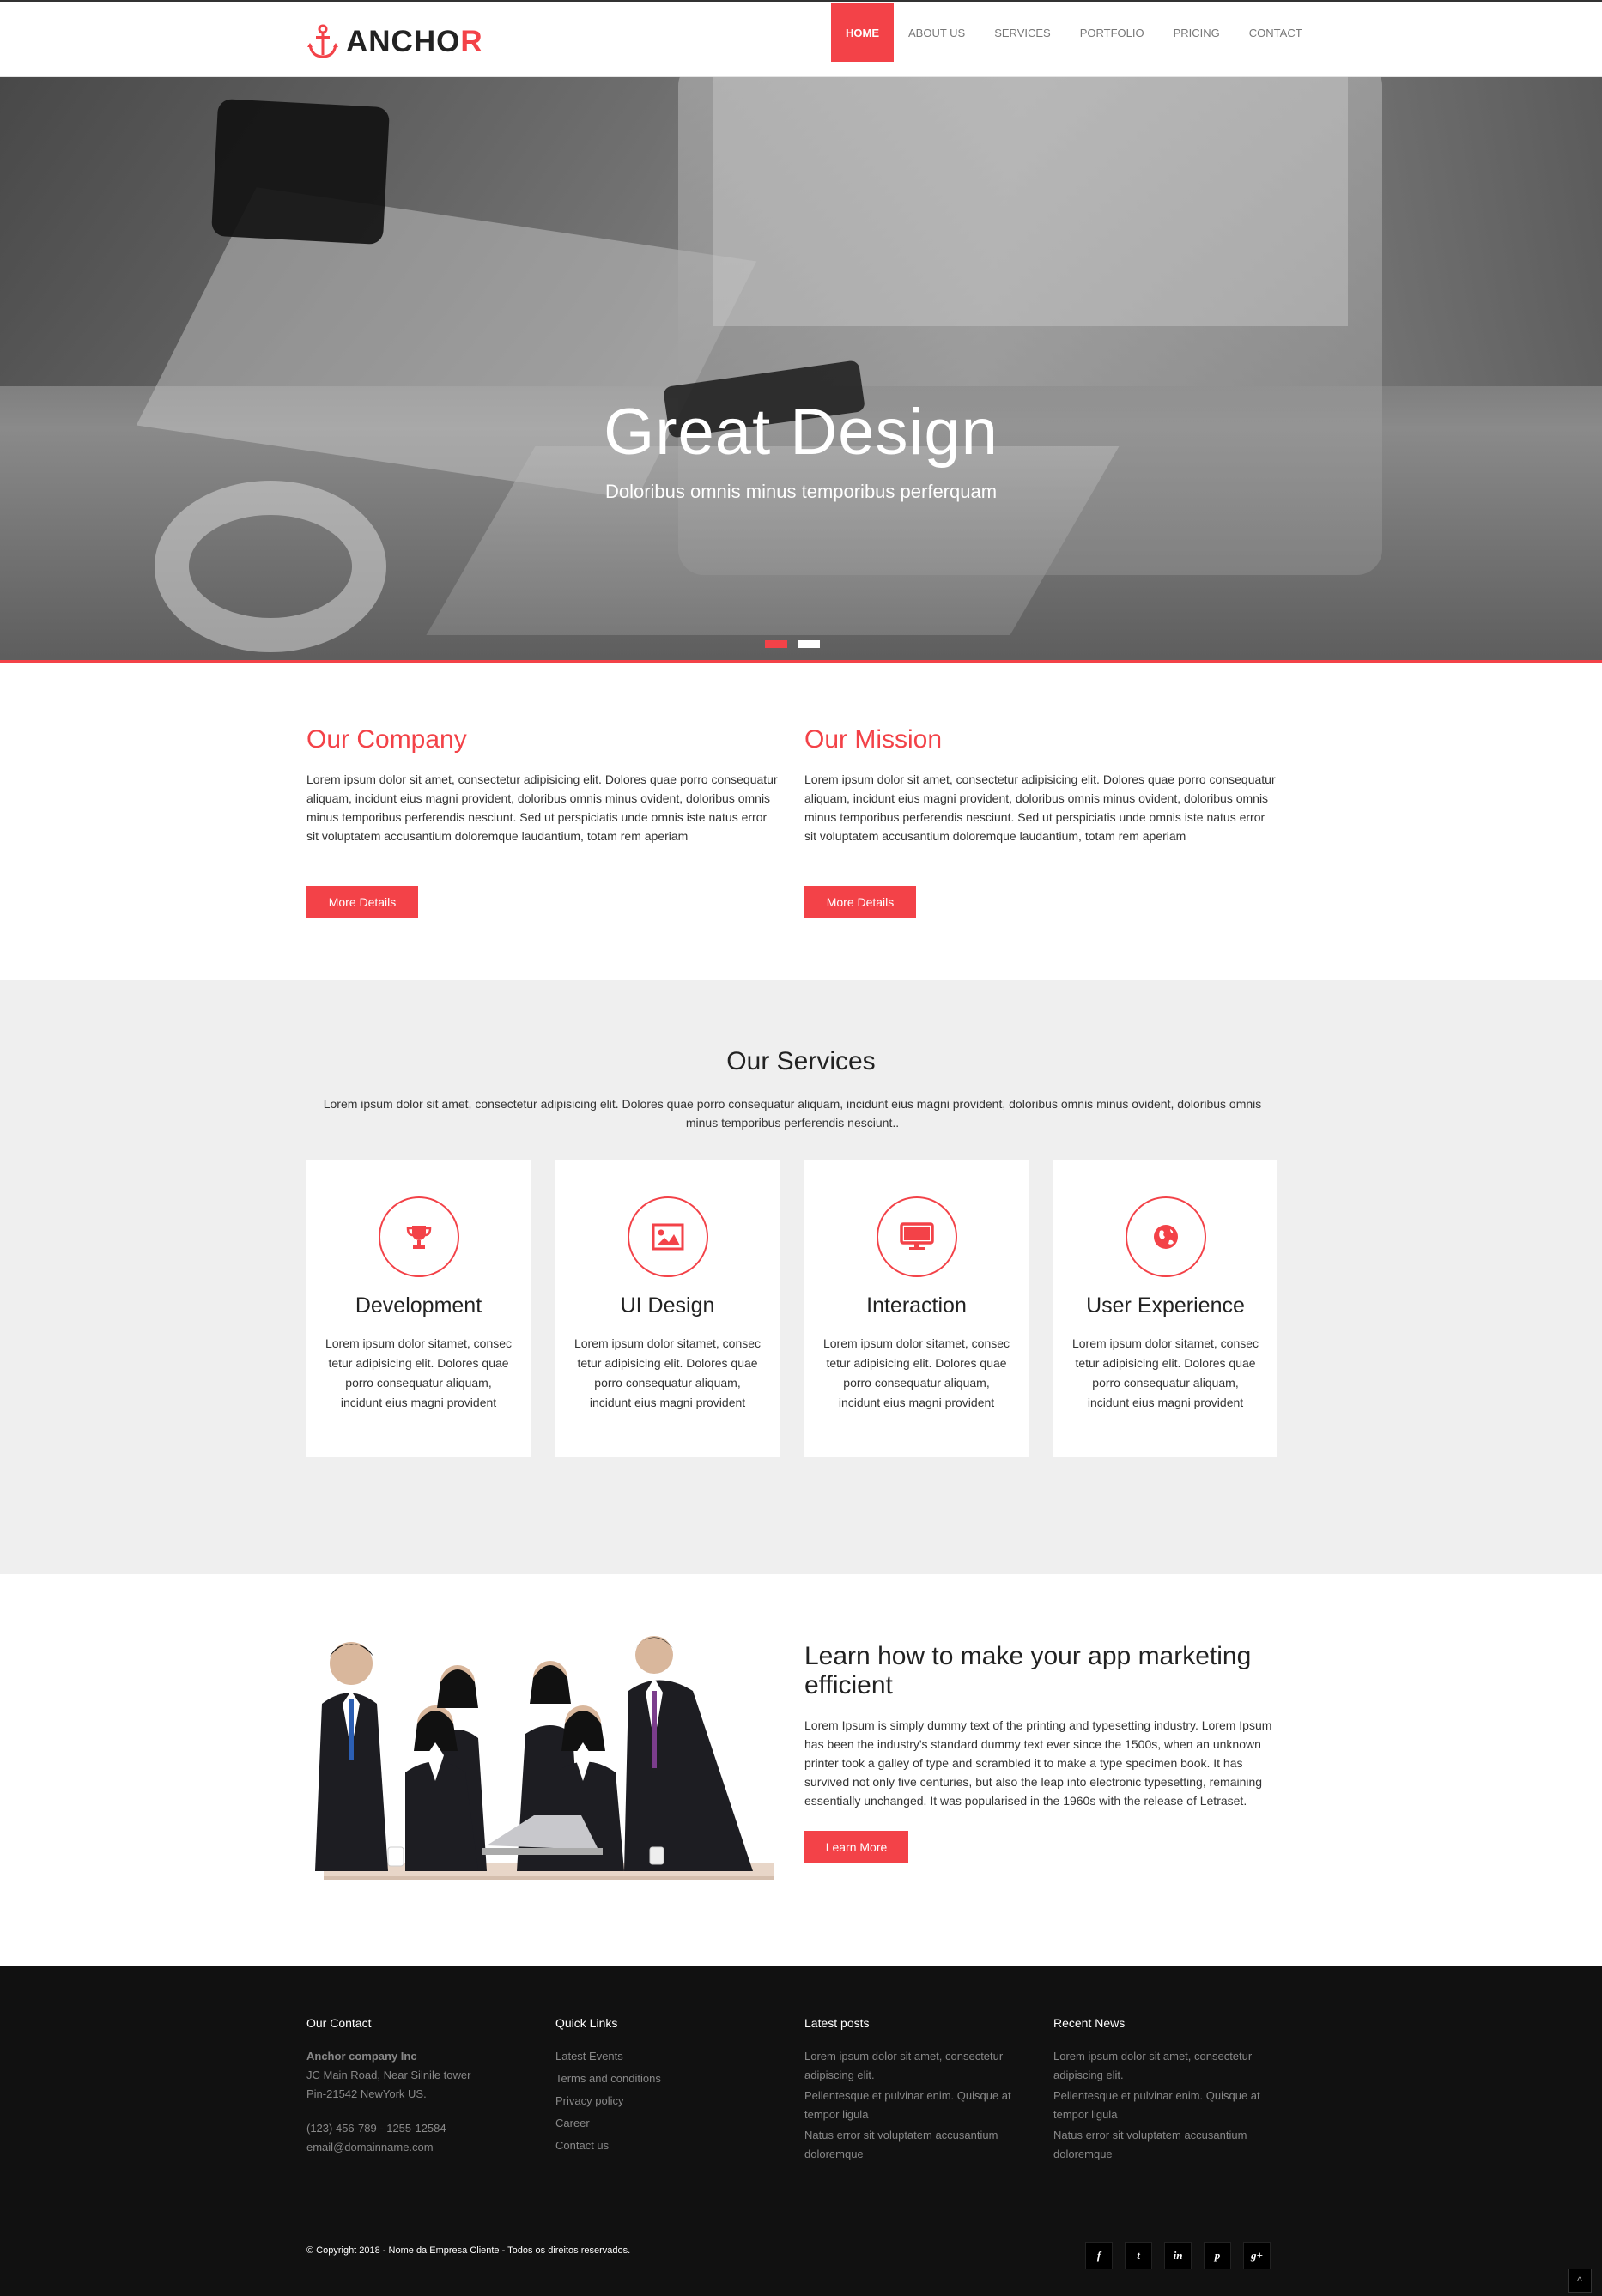 Image resolution: width=1602 pixels, height=2296 pixels. I want to click on footer-link-privacy: Privacy policy, so click(667, 2101).